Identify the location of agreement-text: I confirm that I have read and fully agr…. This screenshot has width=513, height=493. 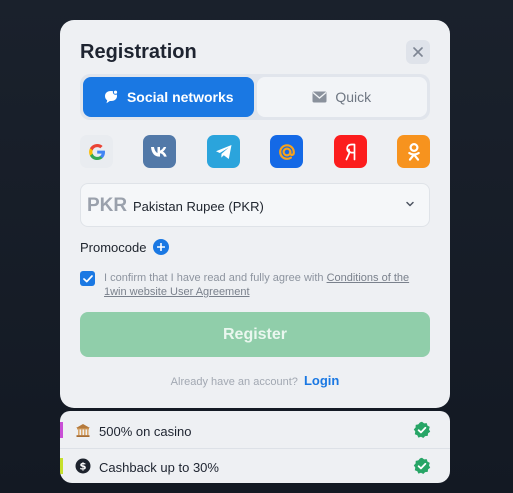
(262, 285).